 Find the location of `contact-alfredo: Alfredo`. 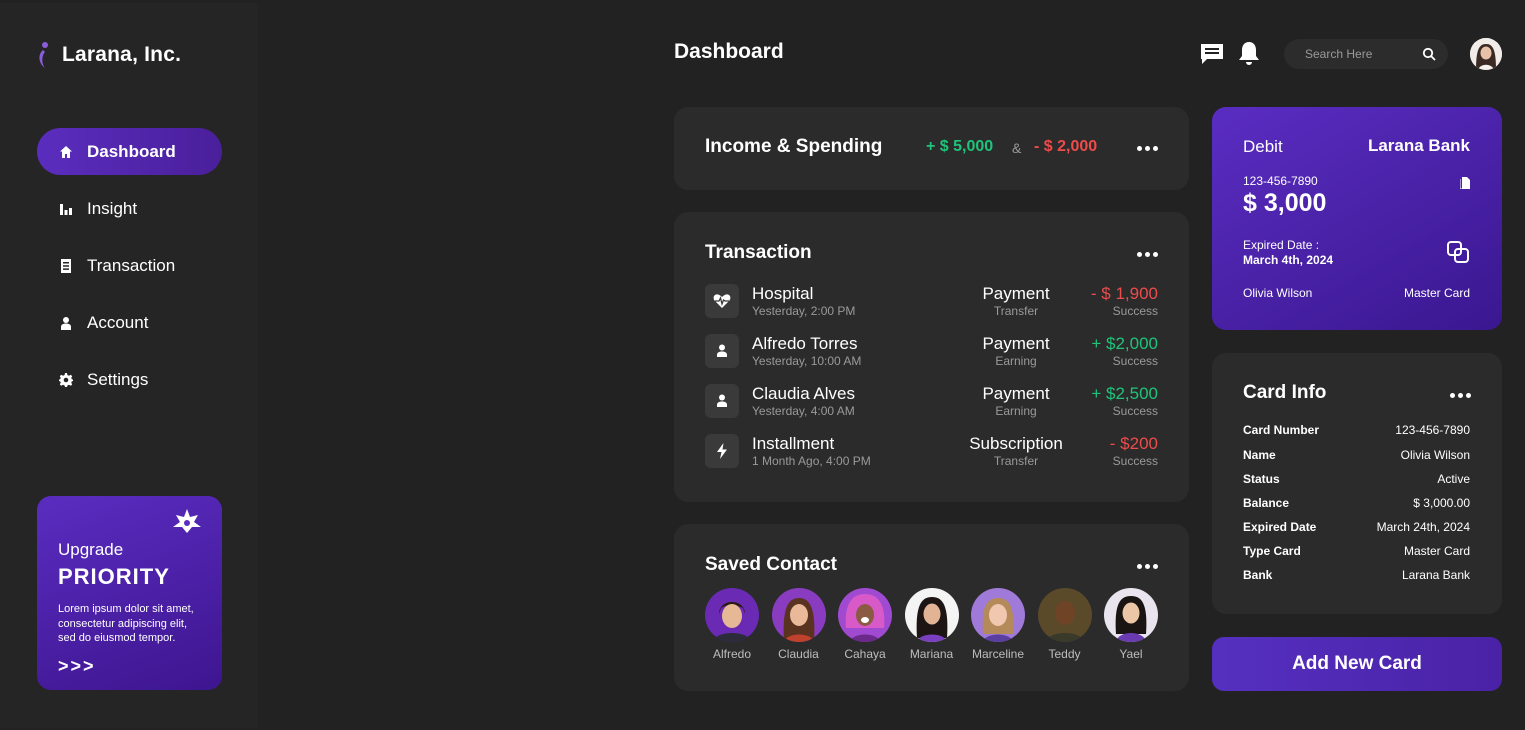

contact-alfredo: Alfredo is located at coordinates (732, 624).